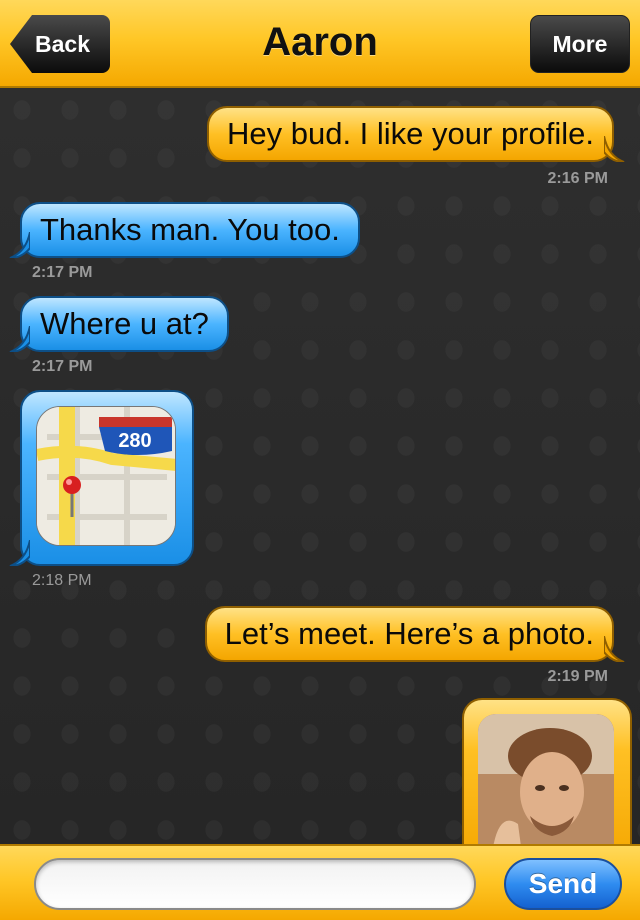  I want to click on message-timestamp: 2:18 PM, so click(62, 580).